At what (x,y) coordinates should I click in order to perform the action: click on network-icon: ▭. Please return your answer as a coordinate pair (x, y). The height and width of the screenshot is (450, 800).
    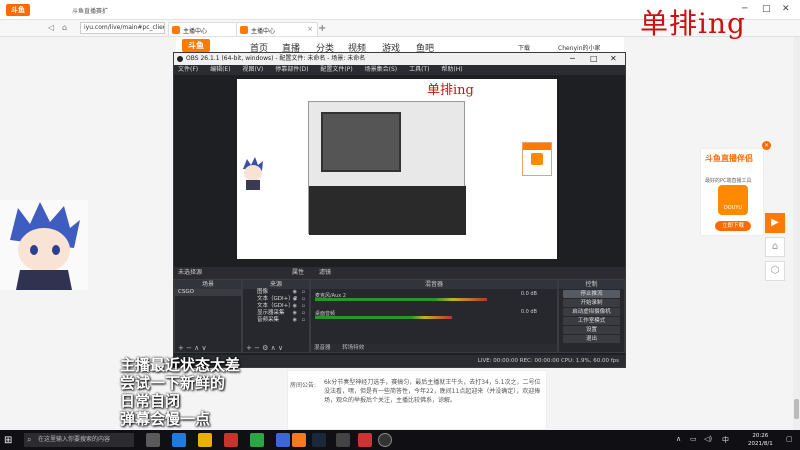
    Looking at the image, I should click on (693, 439).